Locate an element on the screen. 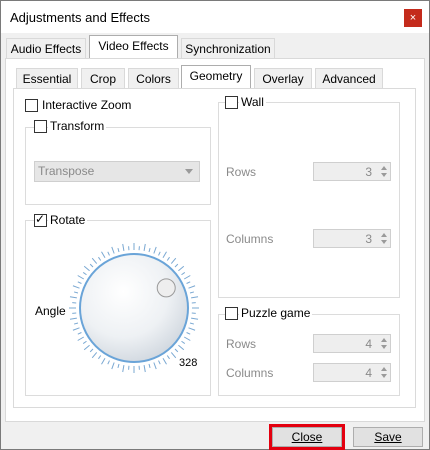 This screenshot has height=450, width=430. puzzle-columns-value: 4 is located at coordinates (368, 373).